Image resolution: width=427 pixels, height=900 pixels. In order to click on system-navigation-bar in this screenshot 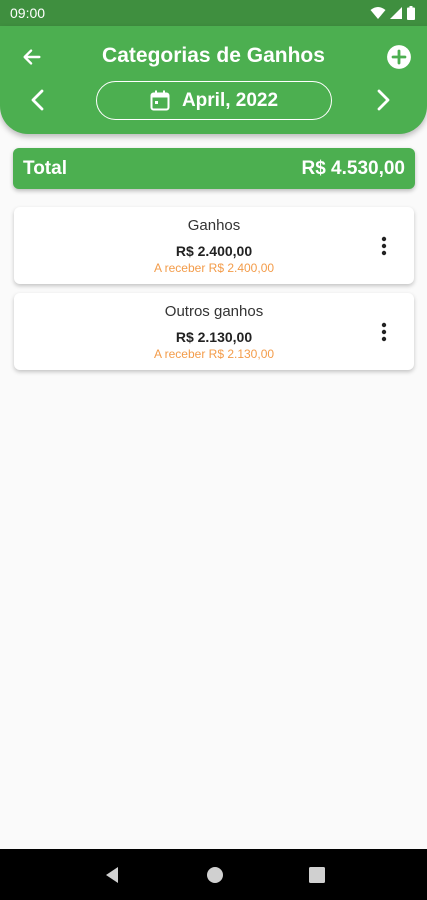, I will do `click(213, 874)`.